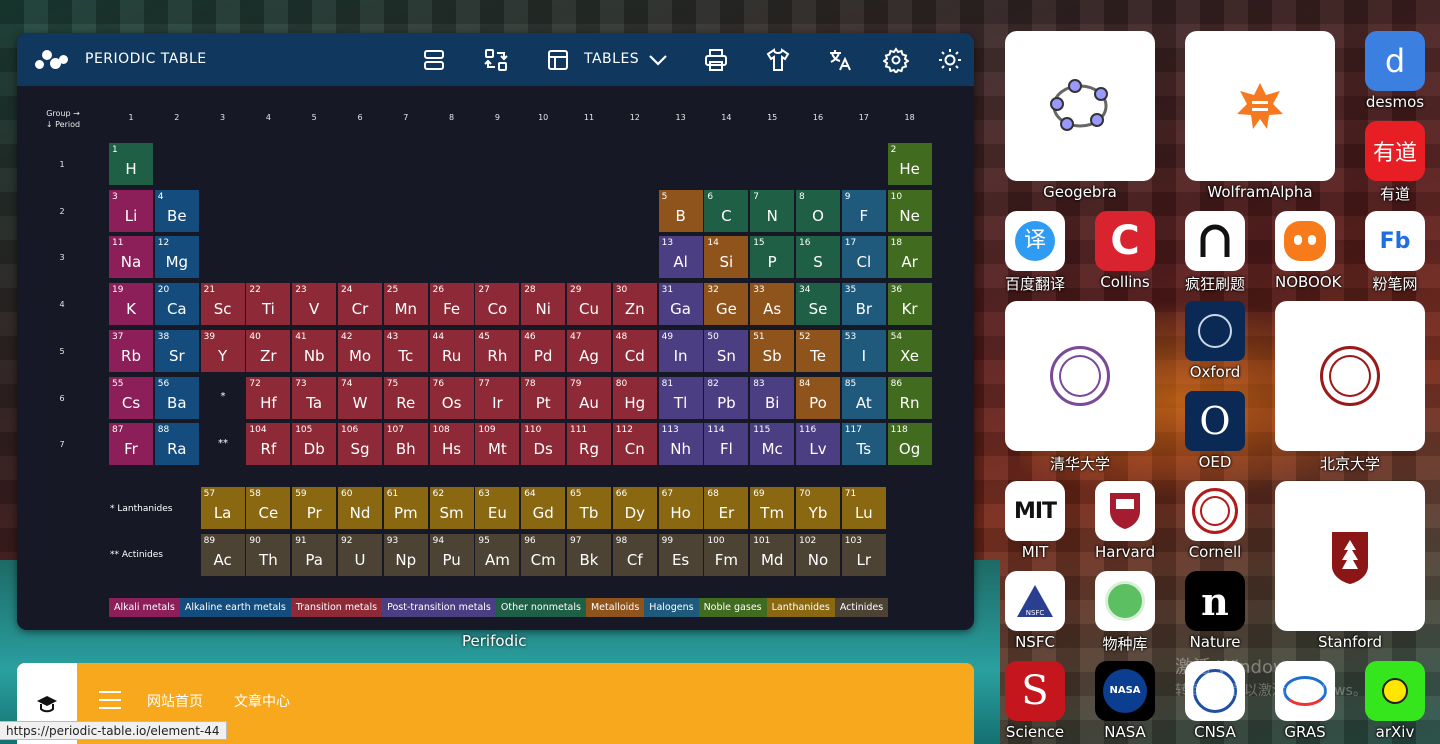 Image resolution: width=1440 pixels, height=744 pixels. I want to click on element-tile: 4 Be, so click(176, 210).